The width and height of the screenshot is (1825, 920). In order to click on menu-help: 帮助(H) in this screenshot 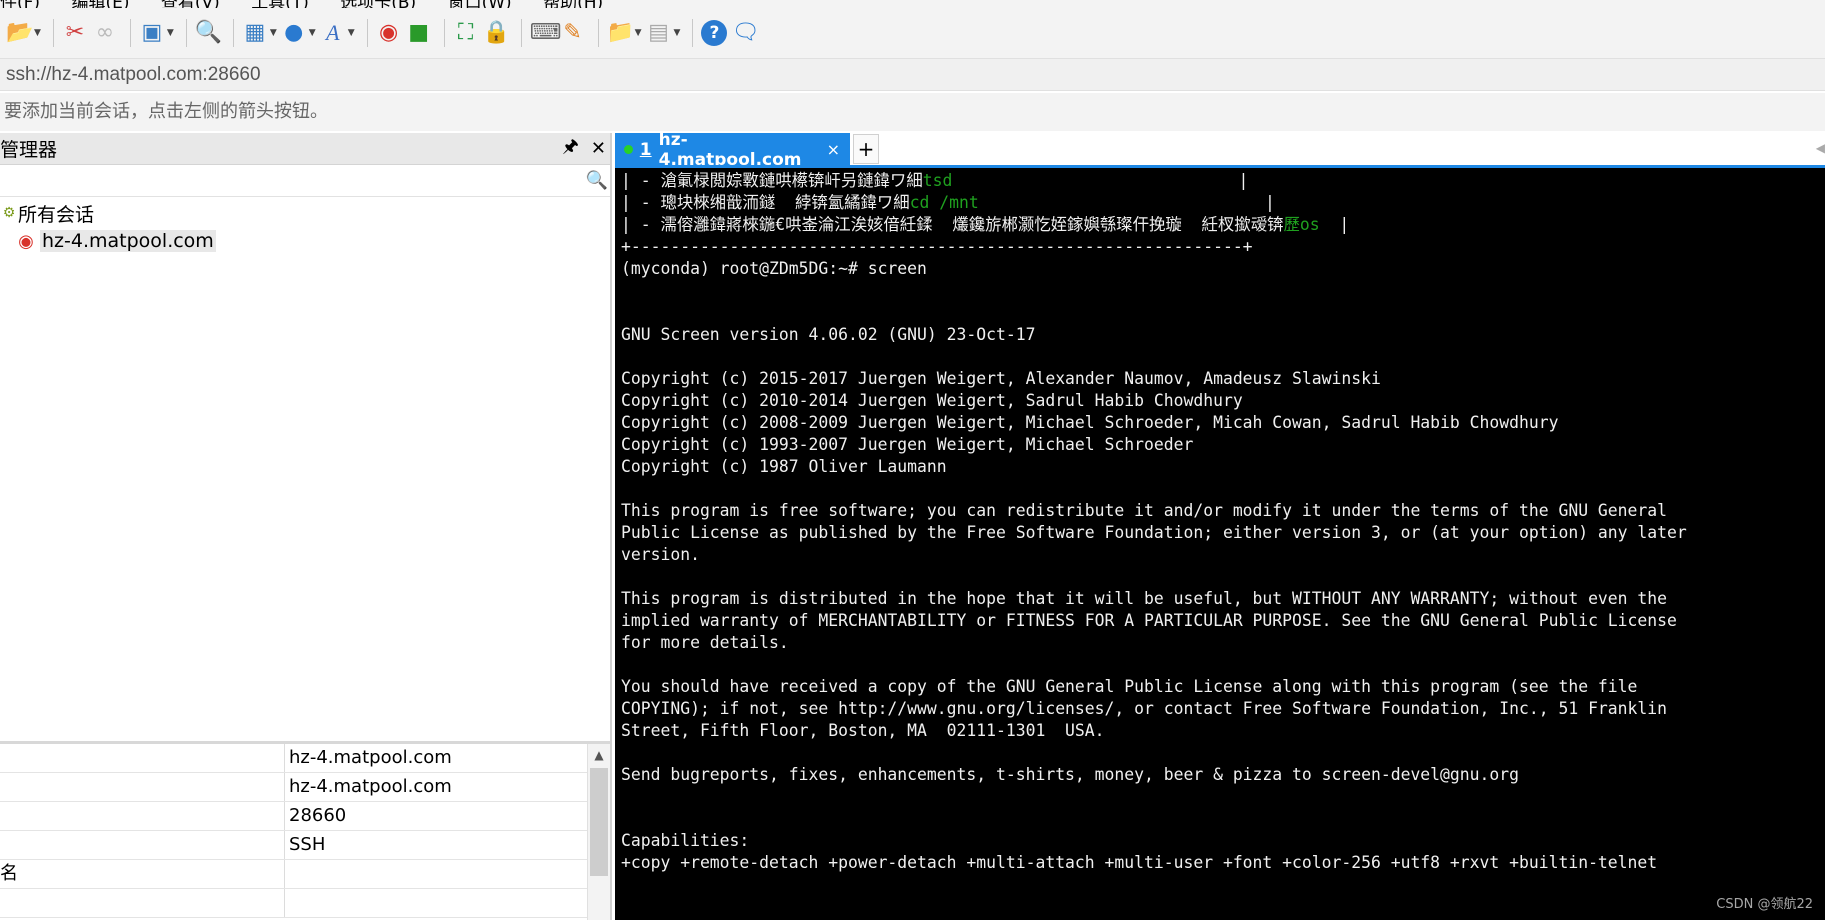, I will do `click(573, 4)`.